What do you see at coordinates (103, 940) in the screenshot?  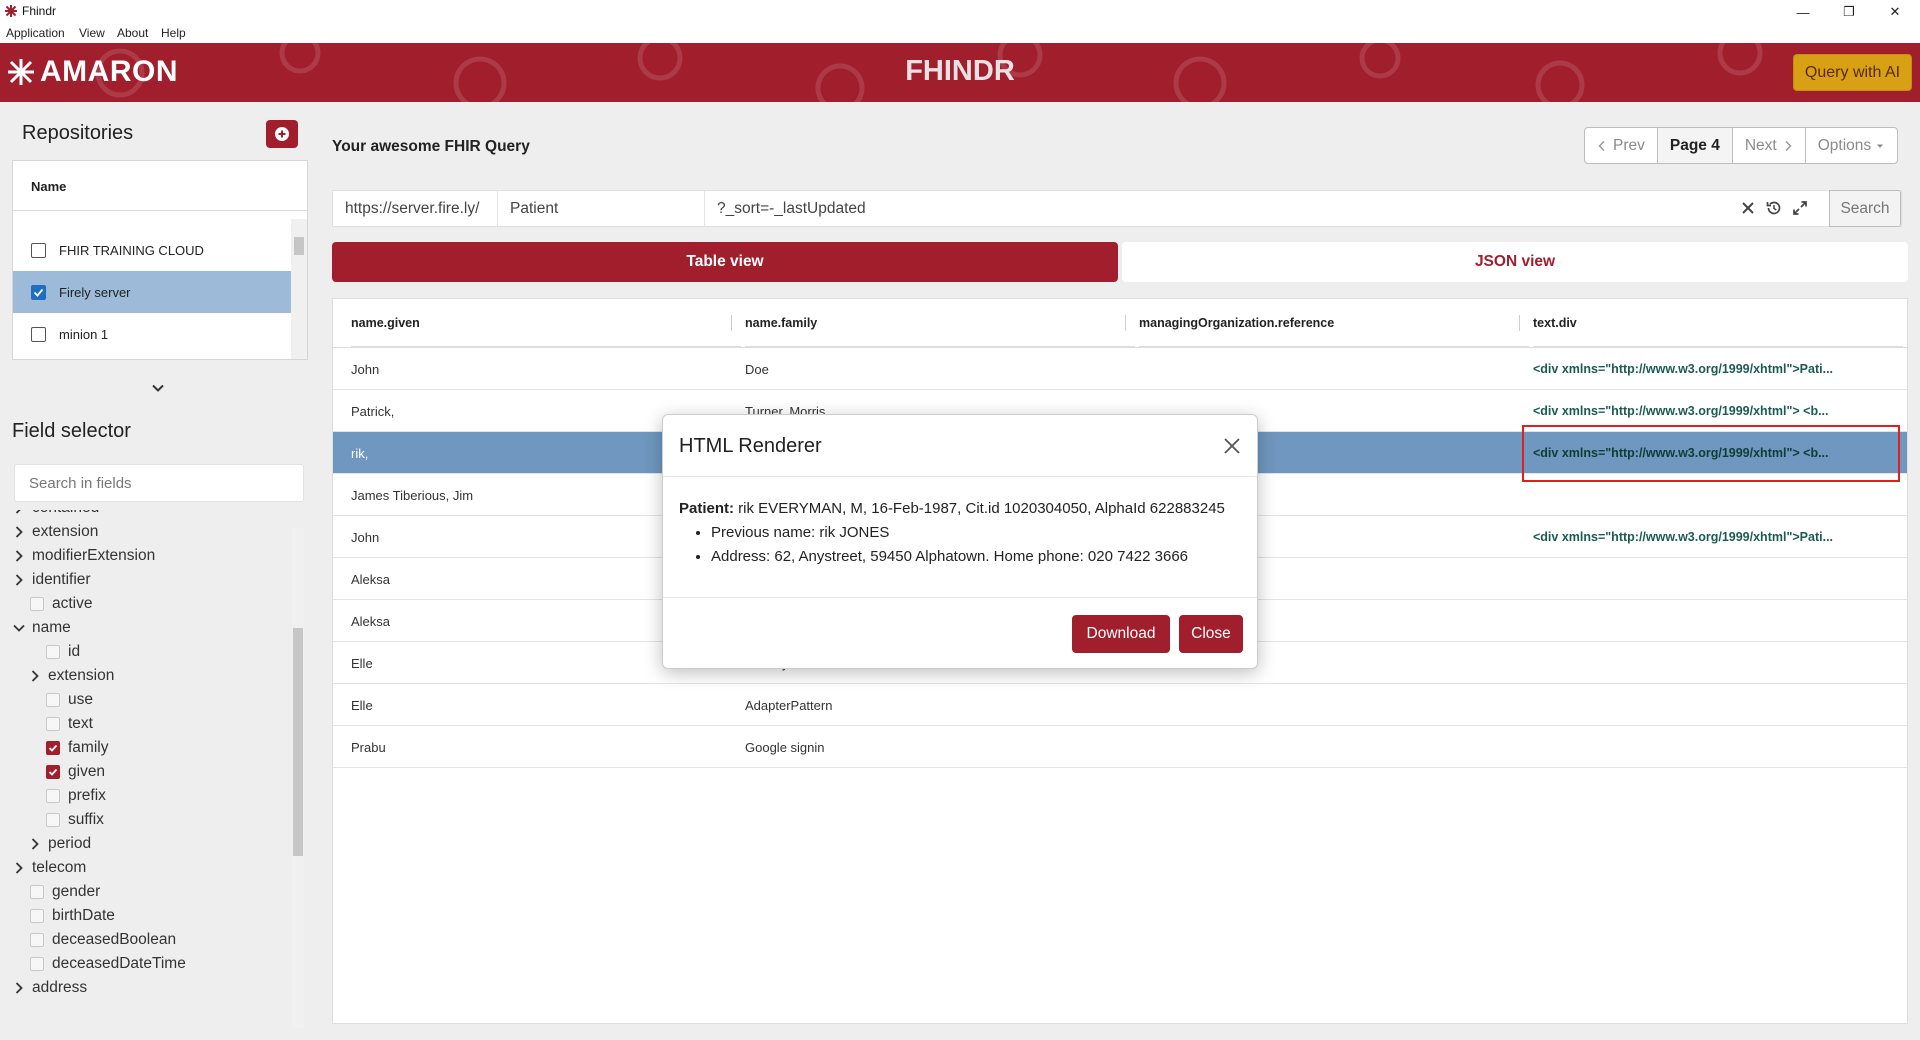 I see `field-tree-item: deceasedBoolean` at bounding box center [103, 940].